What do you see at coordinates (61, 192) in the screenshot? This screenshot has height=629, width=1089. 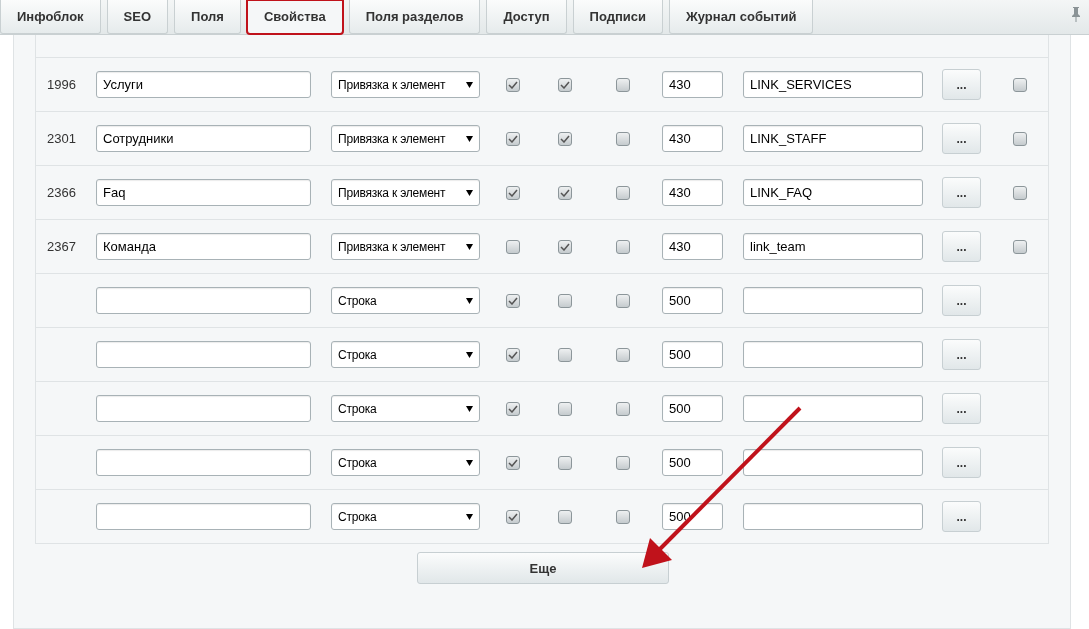 I see `property-id: 2366` at bounding box center [61, 192].